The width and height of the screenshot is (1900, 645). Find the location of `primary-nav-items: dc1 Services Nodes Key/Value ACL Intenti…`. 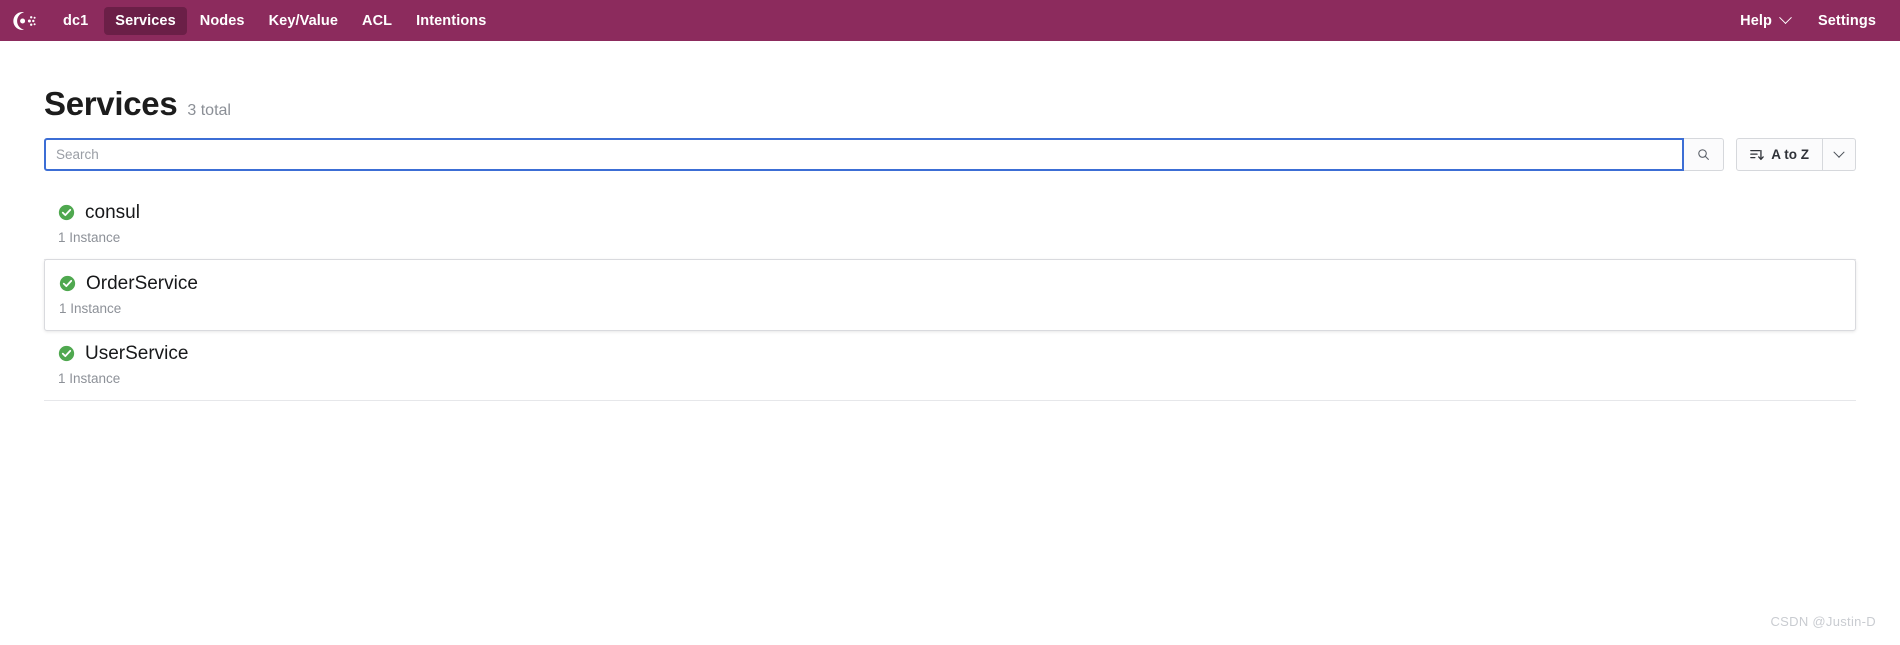

primary-nav-items: dc1 Services Nodes Key/Value ACL Intenti… is located at coordinates (275, 20).